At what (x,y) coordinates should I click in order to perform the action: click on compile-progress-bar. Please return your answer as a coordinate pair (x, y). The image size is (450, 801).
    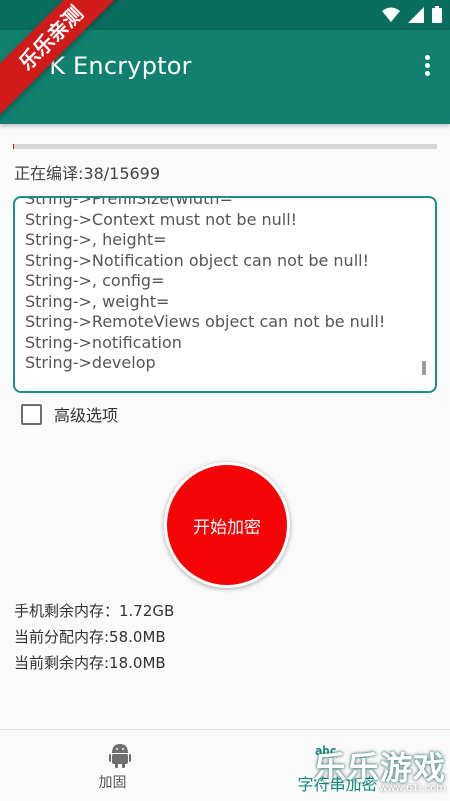
    Looking at the image, I should click on (225, 146).